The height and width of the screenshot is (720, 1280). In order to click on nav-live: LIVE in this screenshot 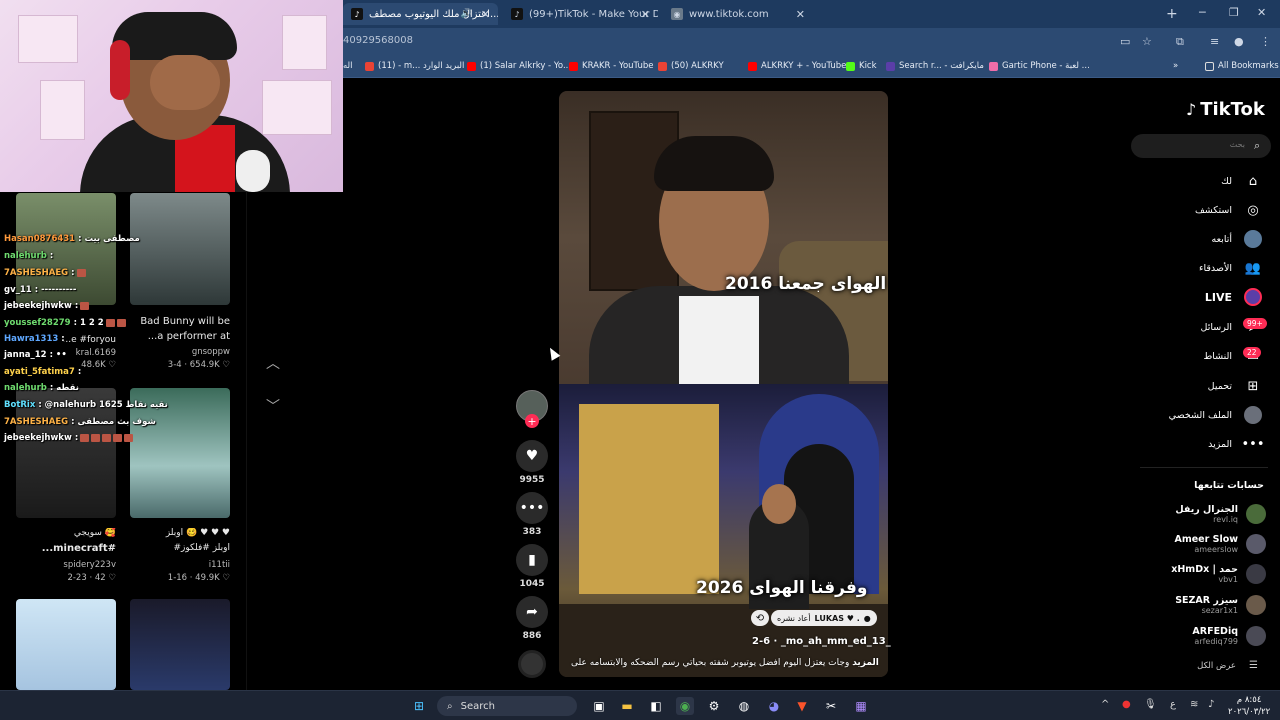, I will do `click(1233, 297)`.